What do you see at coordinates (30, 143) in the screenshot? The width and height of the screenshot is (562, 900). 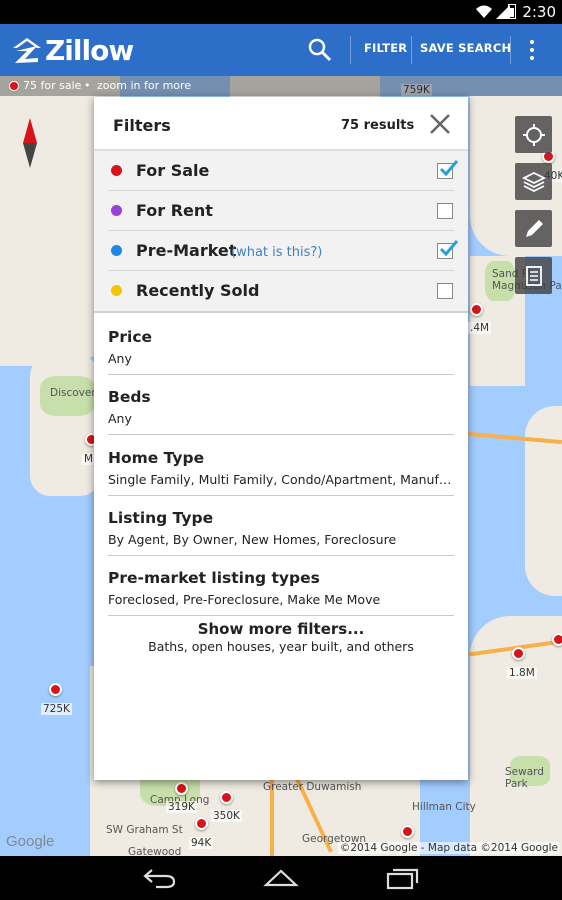 I see `compass-icon` at bounding box center [30, 143].